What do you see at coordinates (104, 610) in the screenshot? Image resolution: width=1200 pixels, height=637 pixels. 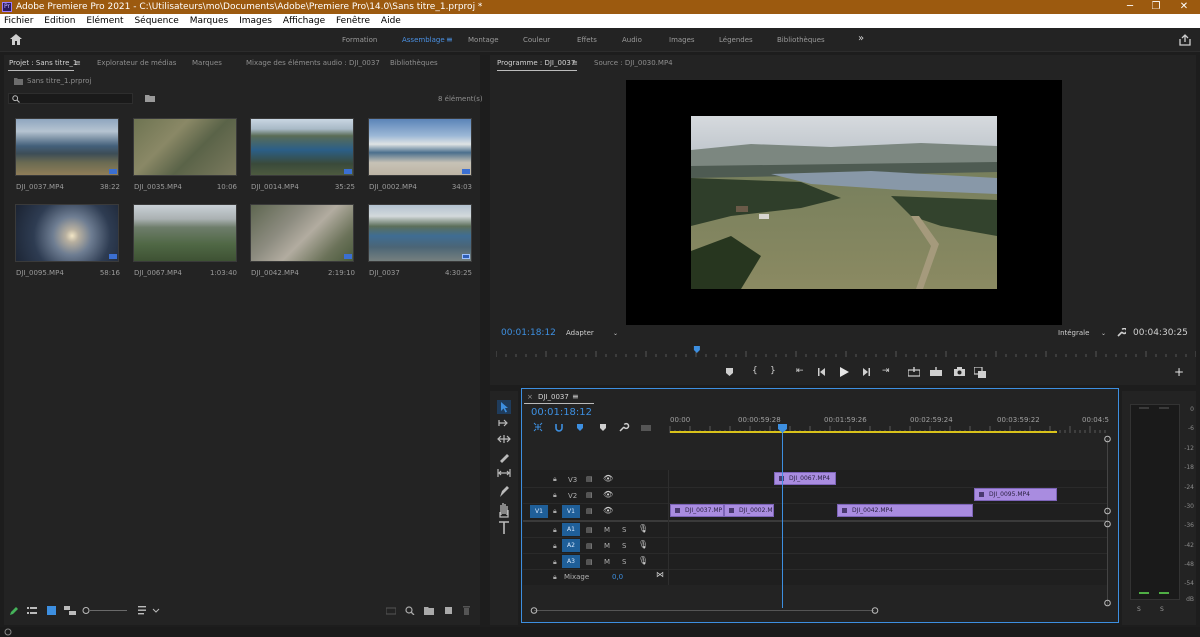 I see `zoom-slider` at bounding box center [104, 610].